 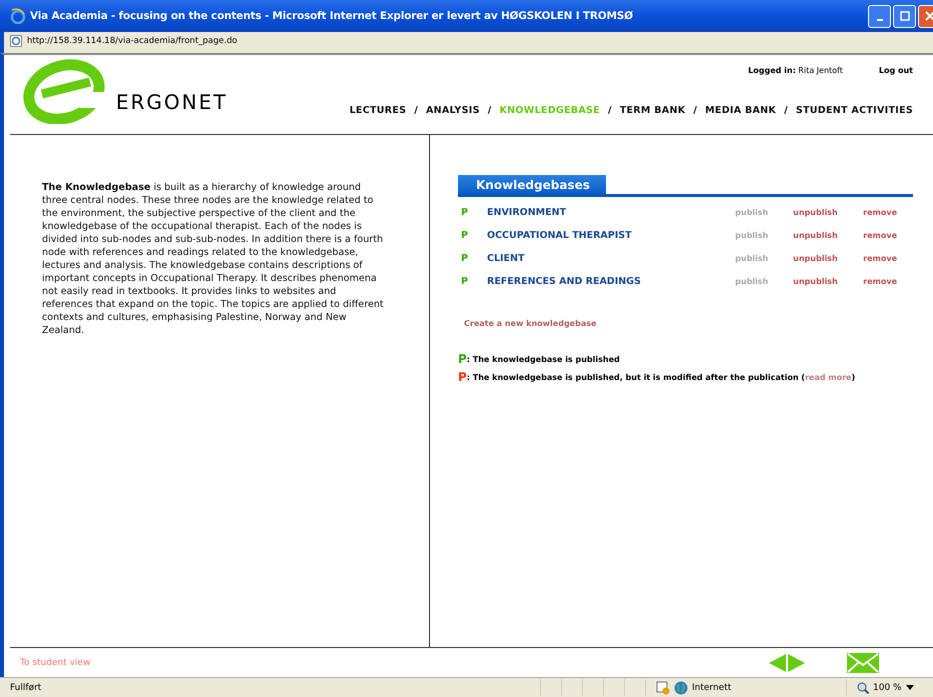 I want to click on knowledgebases-tab: Knowledgebases, so click(x=532, y=184).